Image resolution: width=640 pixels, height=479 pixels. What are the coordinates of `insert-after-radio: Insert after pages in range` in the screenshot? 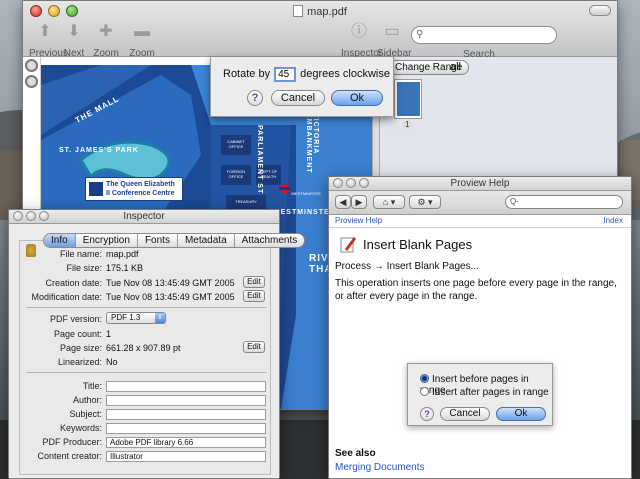 It's located at (484, 392).